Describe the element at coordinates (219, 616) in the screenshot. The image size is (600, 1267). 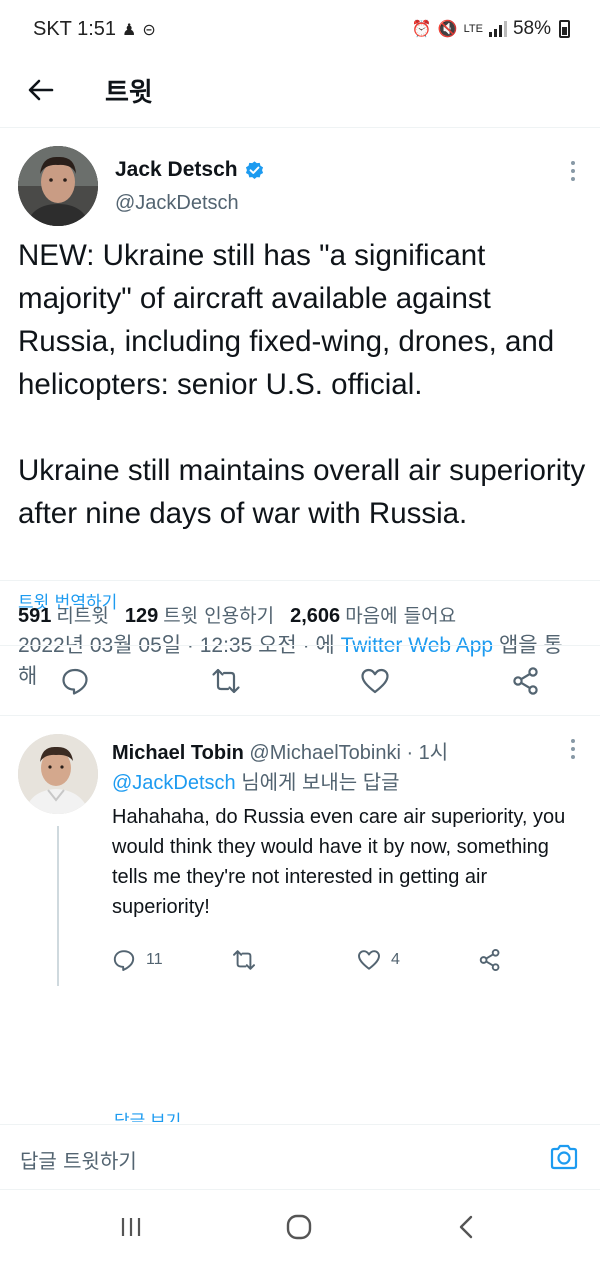
I see `quotes-label: 트윗 인용하기` at that location.